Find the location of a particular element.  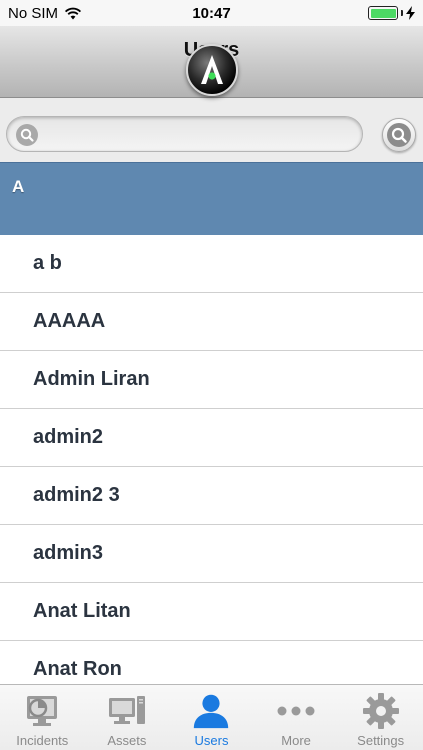

more-icon is located at coordinates (296, 711).